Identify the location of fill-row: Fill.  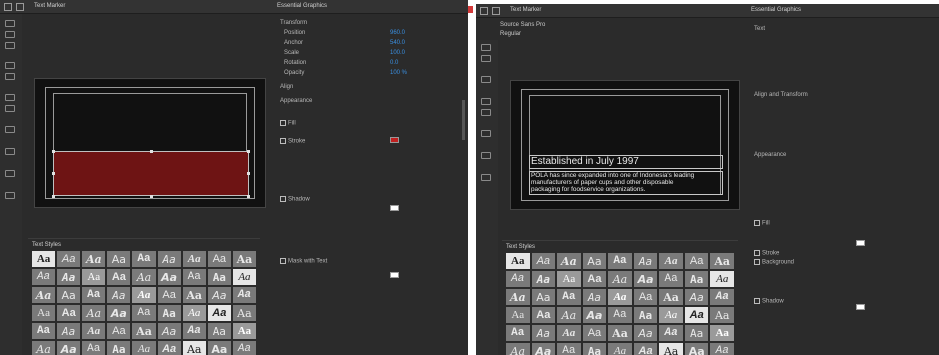
(370, 124).